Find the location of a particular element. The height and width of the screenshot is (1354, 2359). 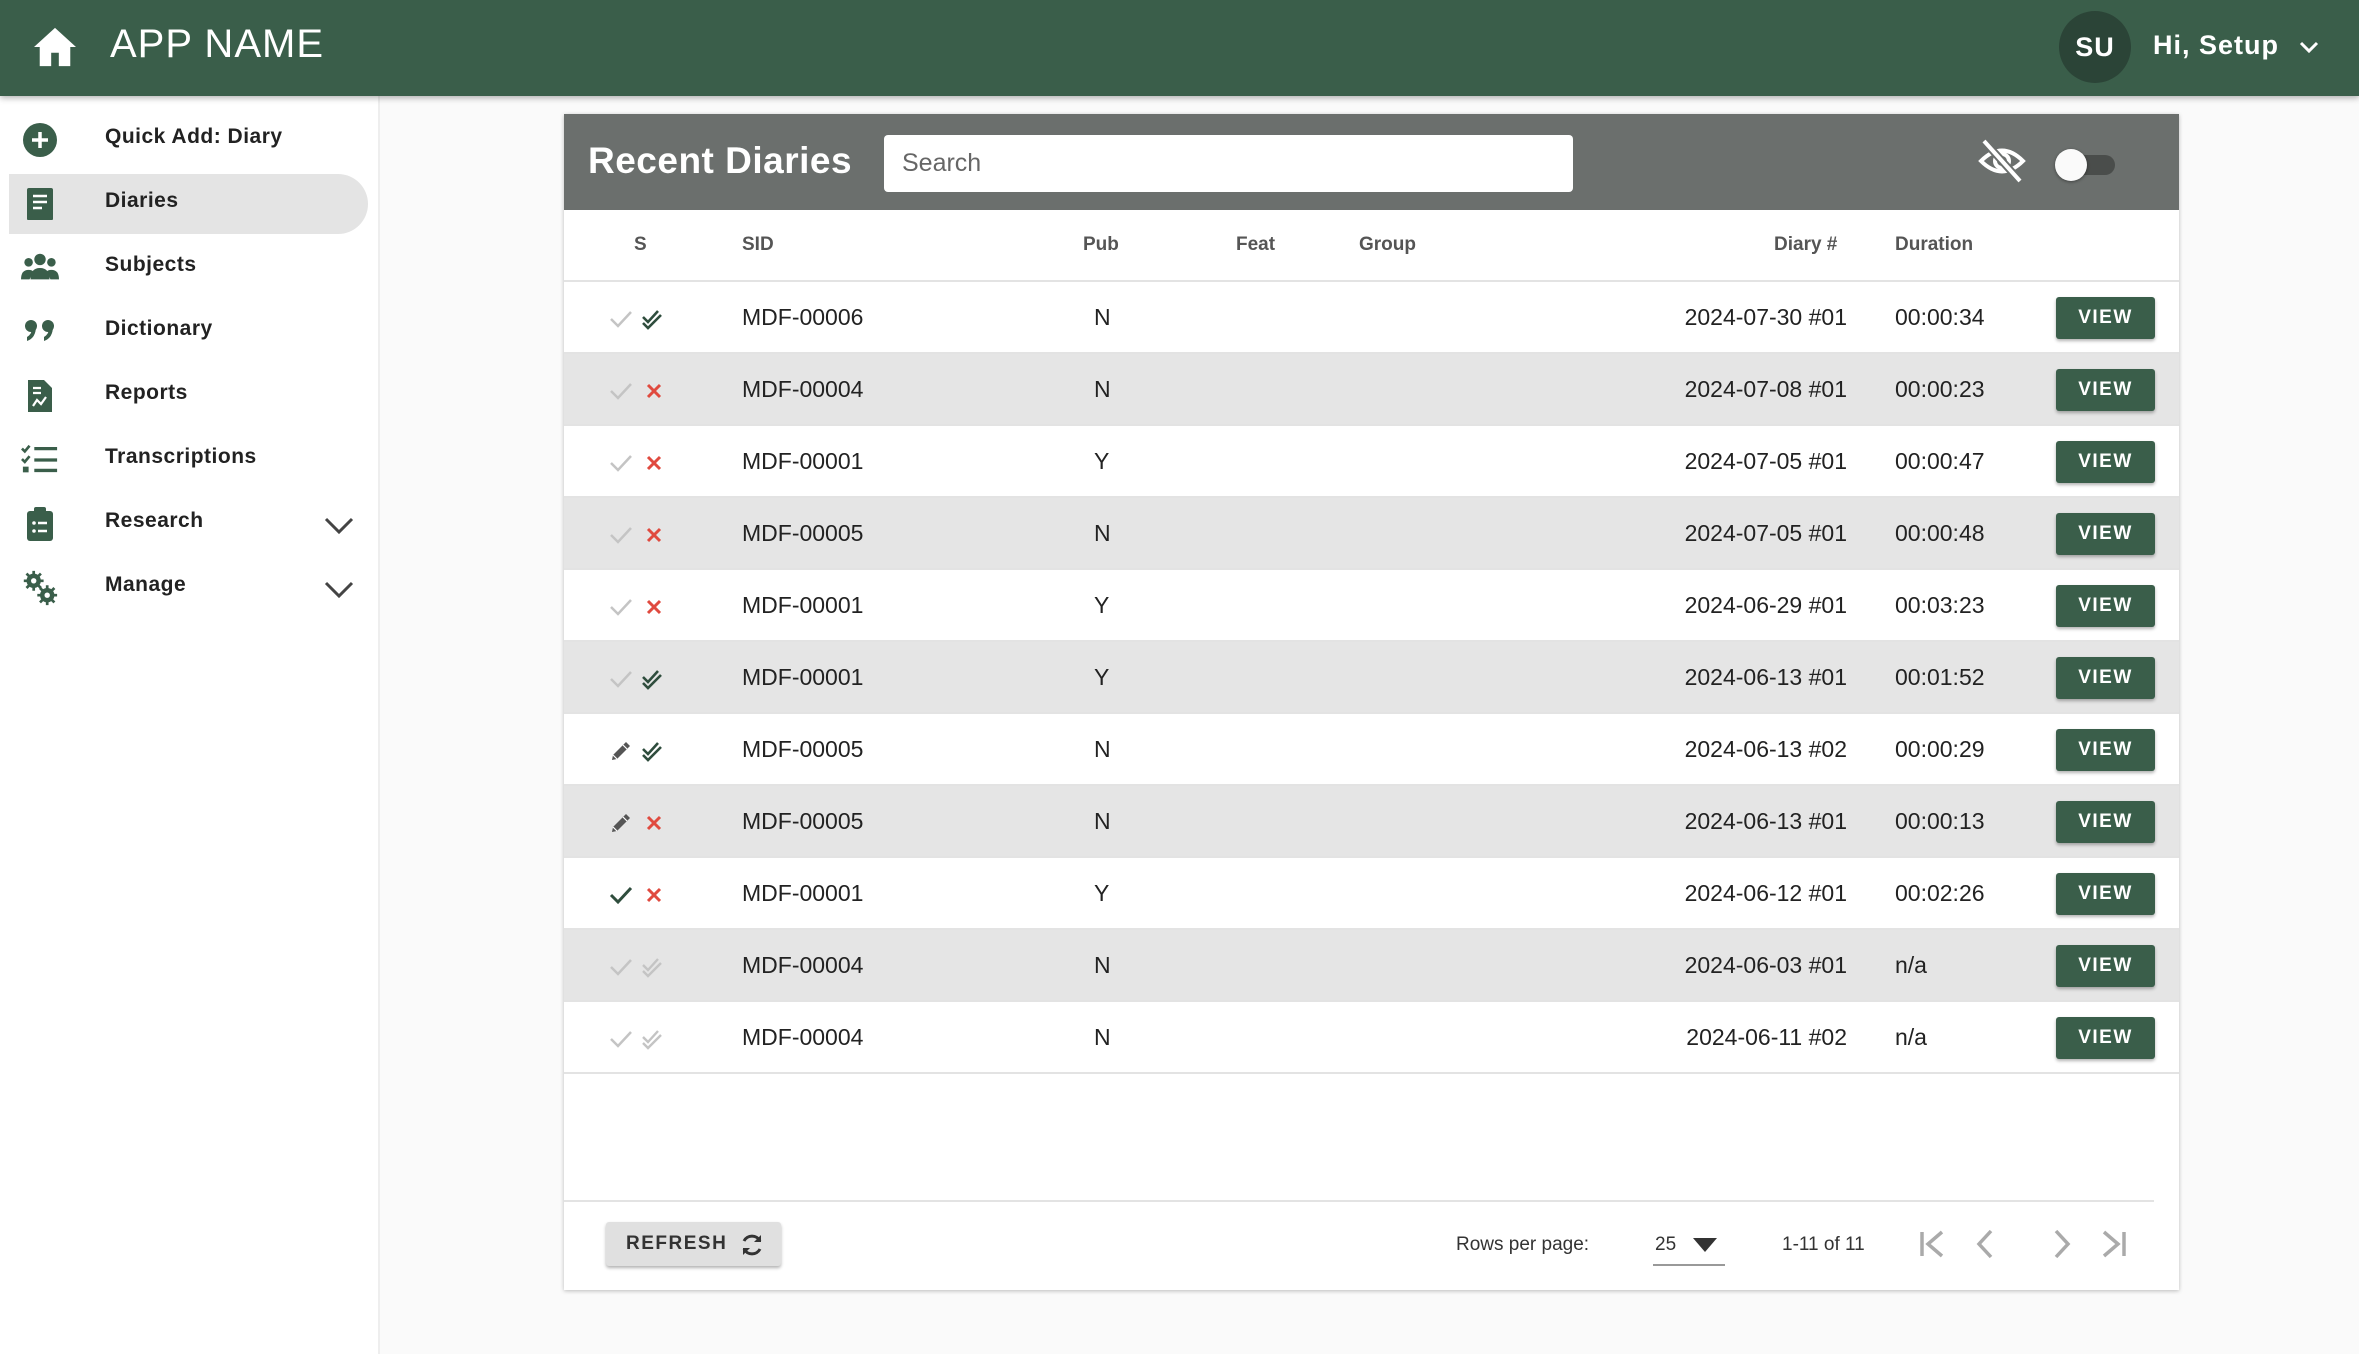

column-header-sid: SID is located at coordinates (758, 245).